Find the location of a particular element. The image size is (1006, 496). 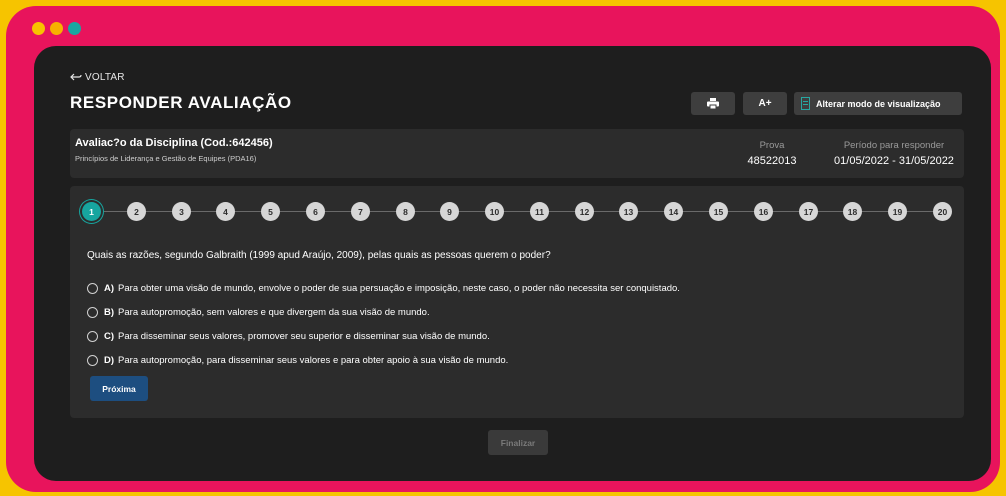

option-letter: C) is located at coordinates (109, 336).